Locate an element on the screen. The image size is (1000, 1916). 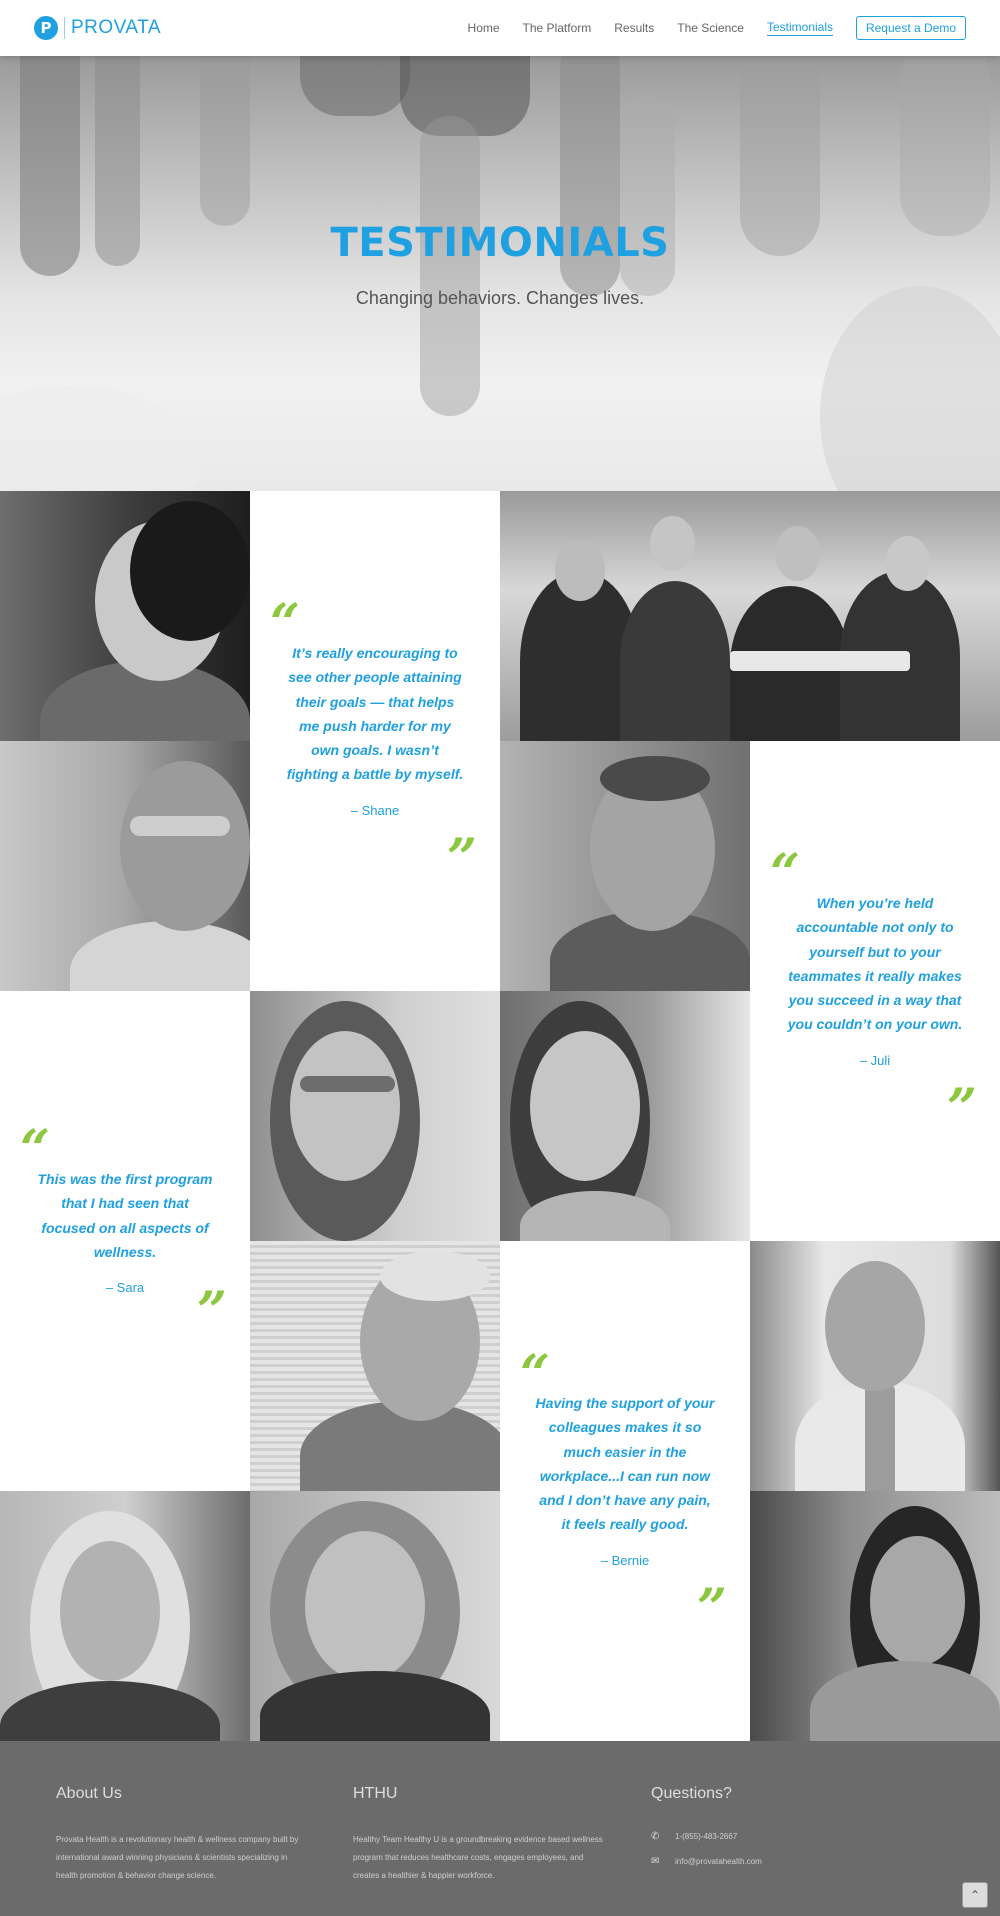
photo-woman-profile is located at coordinates (125, 616).